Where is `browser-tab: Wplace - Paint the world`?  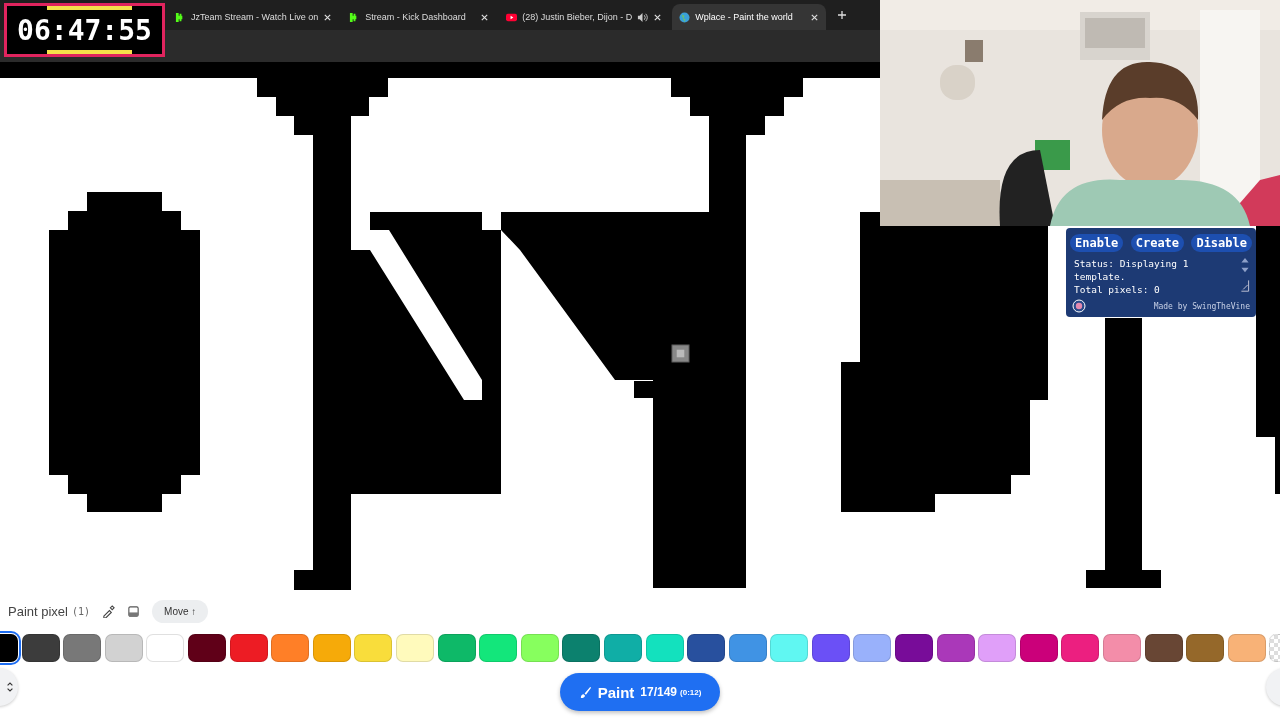
browser-tab: Wplace - Paint the world is located at coordinates (749, 17).